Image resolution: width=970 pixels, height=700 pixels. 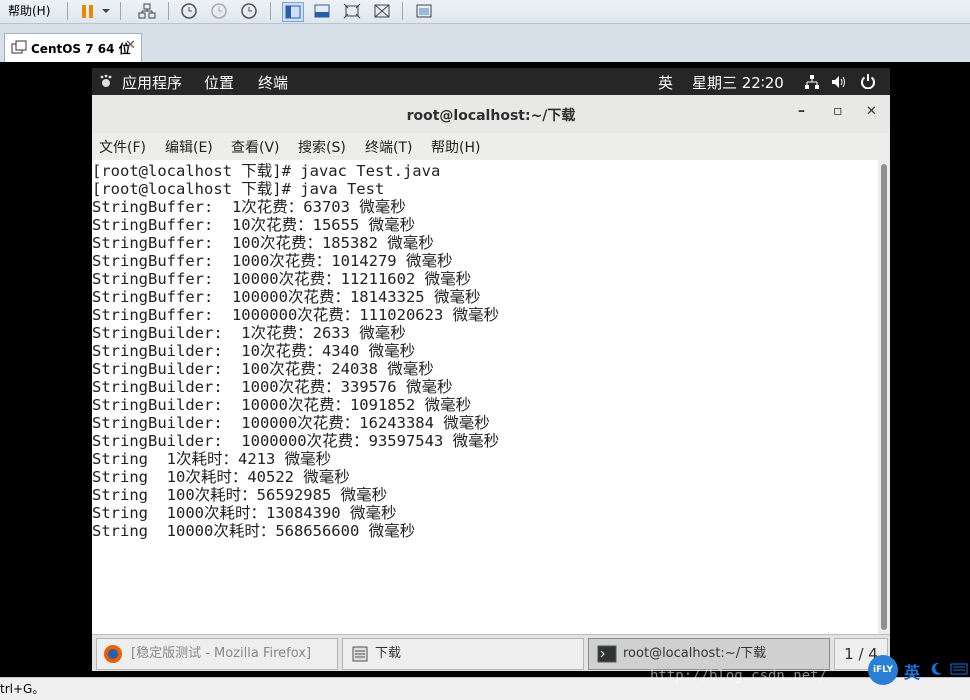 I want to click on terminal-line: StringBuilder: 10次花费：4340 微毫秒, so click(x=254, y=351).